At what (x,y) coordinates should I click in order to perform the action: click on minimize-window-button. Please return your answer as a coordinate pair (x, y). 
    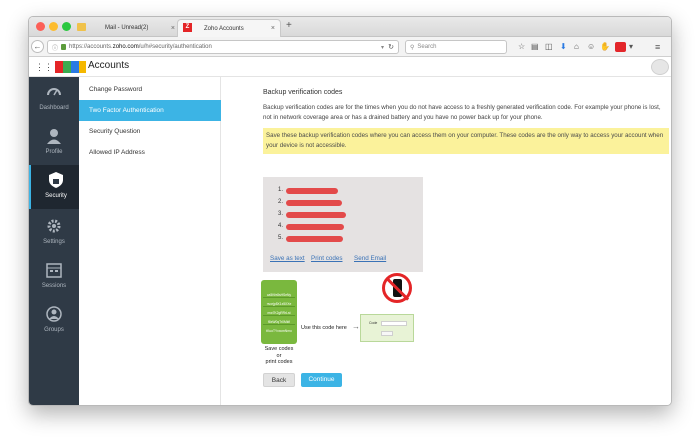
    Looking at the image, I should click on (53, 26).